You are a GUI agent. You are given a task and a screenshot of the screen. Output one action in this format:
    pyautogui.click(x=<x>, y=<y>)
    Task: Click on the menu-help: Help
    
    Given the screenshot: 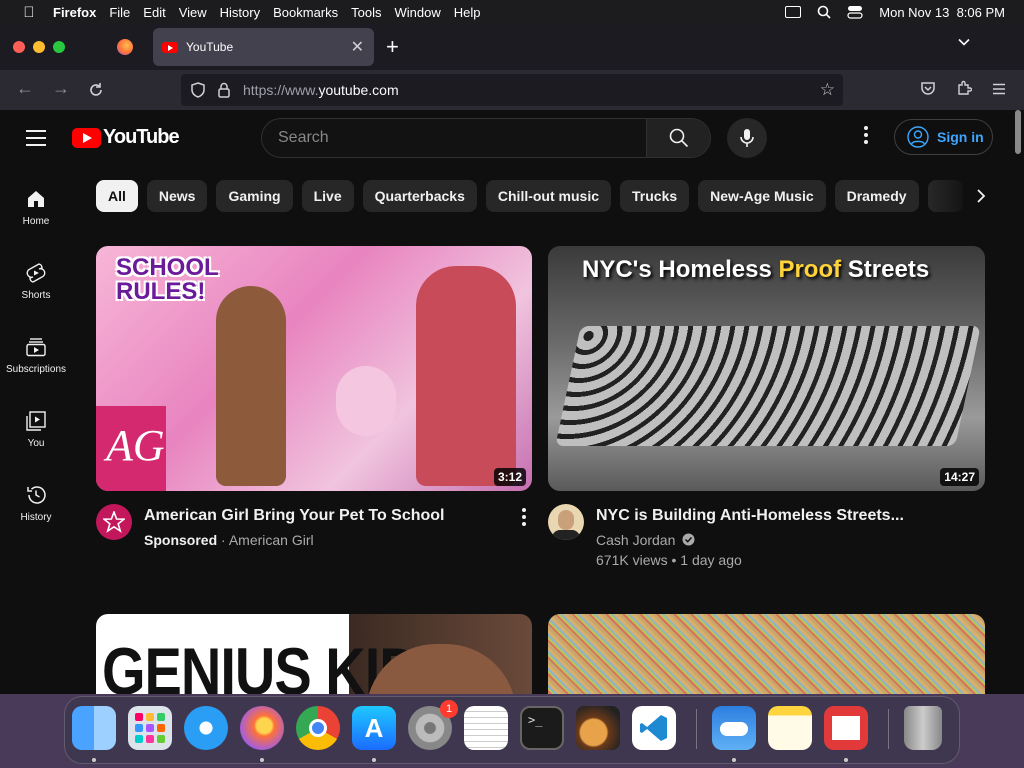 What is the action you would take?
    pyautogui.click(x=467, y=12)
    